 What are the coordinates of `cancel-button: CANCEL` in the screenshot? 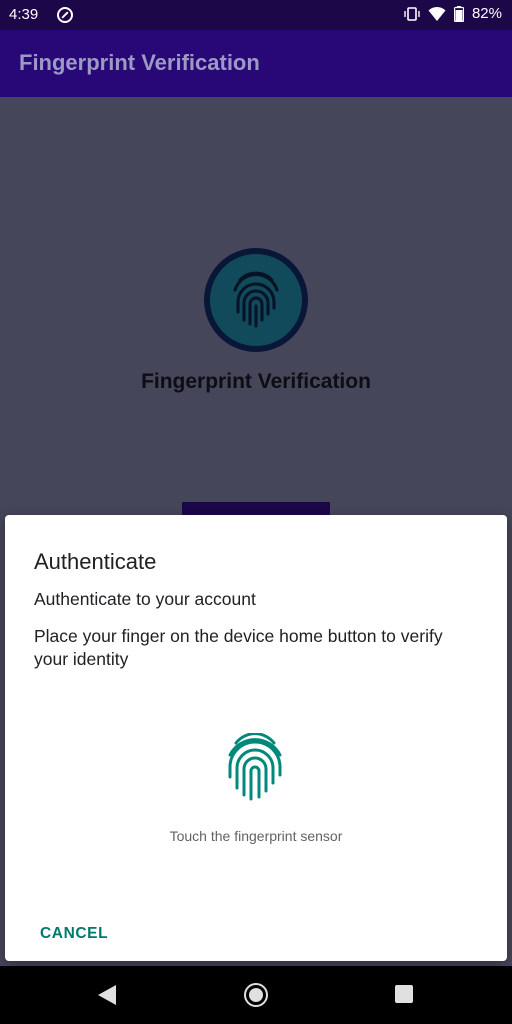 It's located at (74, 934).